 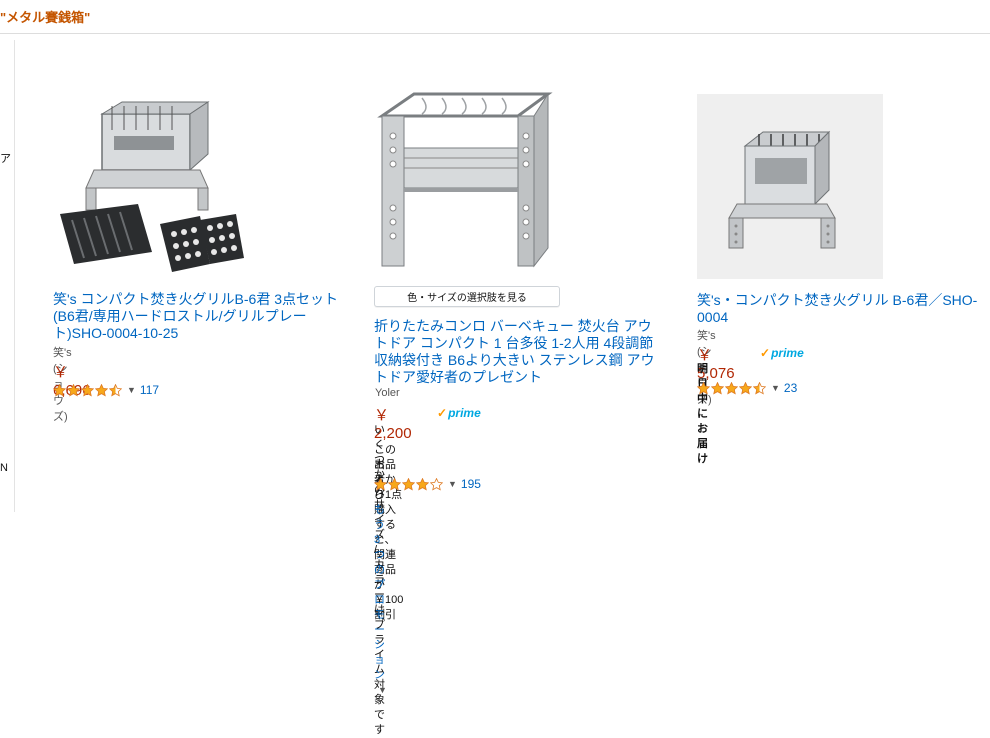 I want to click on search-header: "メタル賽銭箱", so click(x=495, y=17).